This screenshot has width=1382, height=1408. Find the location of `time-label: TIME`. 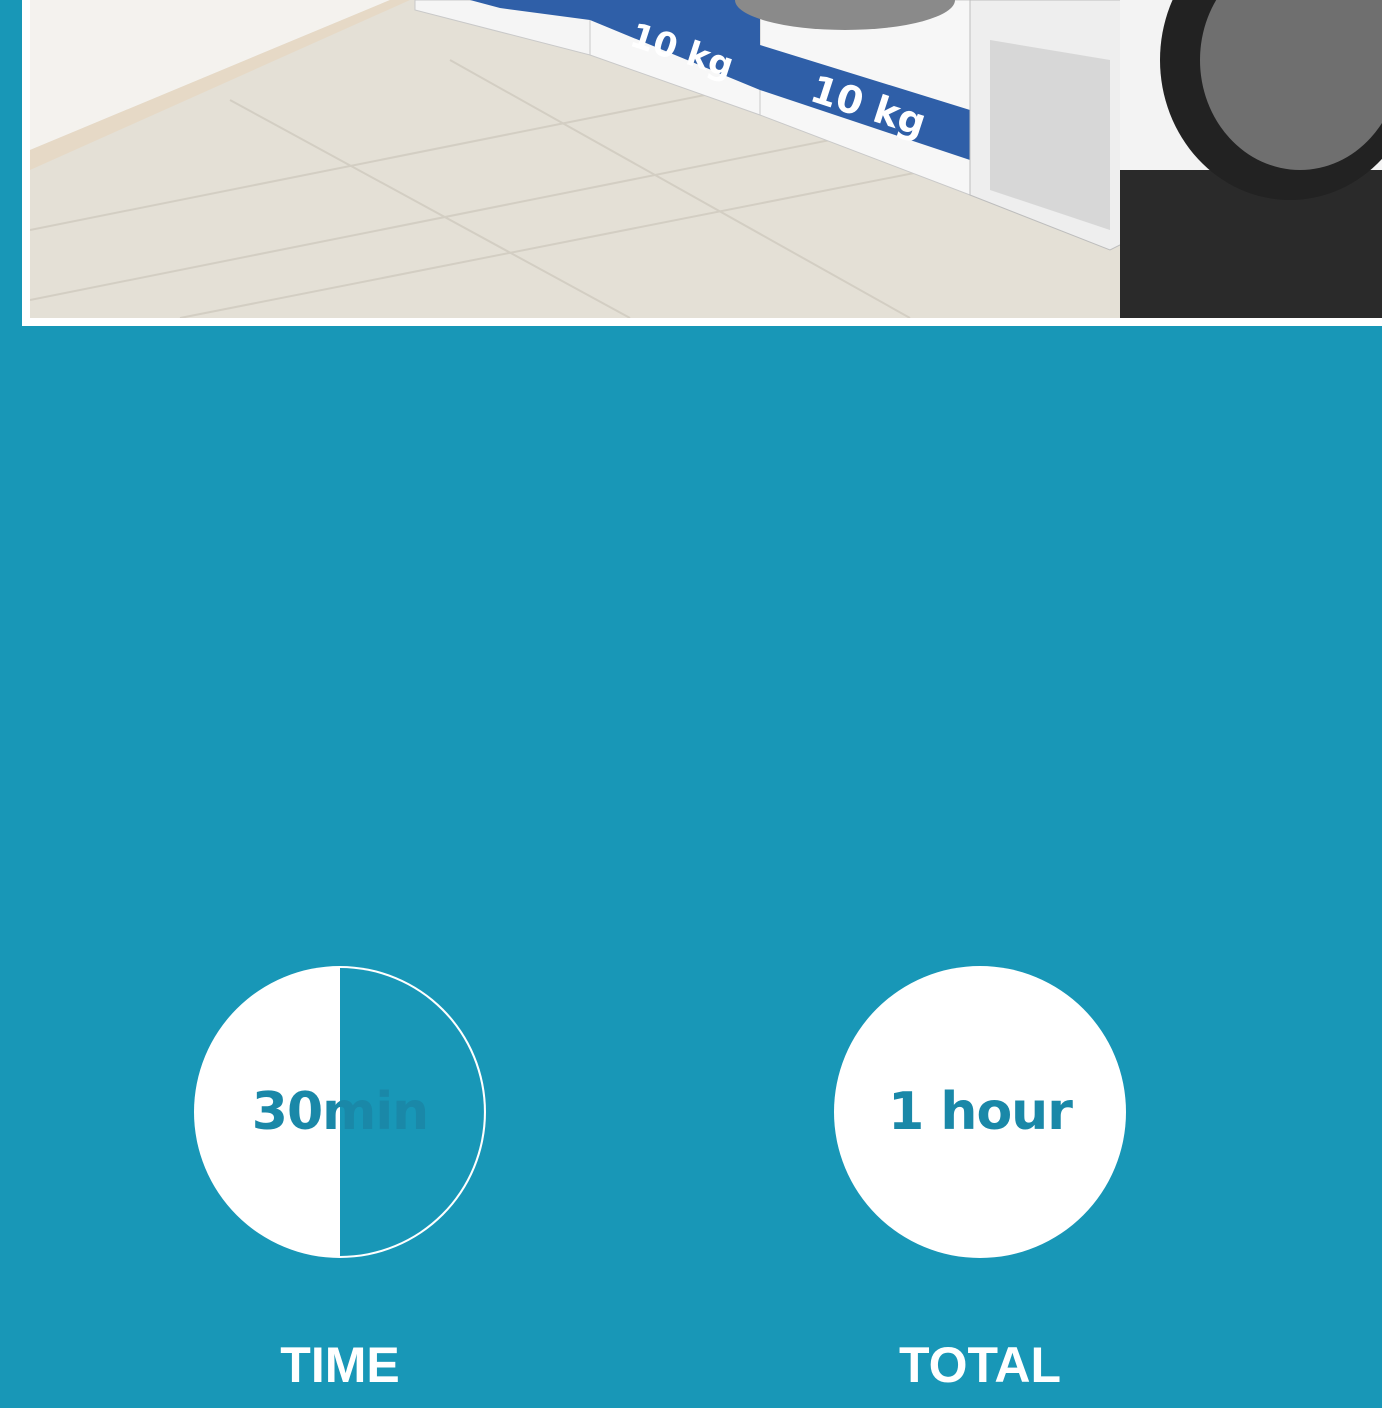

time-label: TIME is located at coordinates (340, 1365).